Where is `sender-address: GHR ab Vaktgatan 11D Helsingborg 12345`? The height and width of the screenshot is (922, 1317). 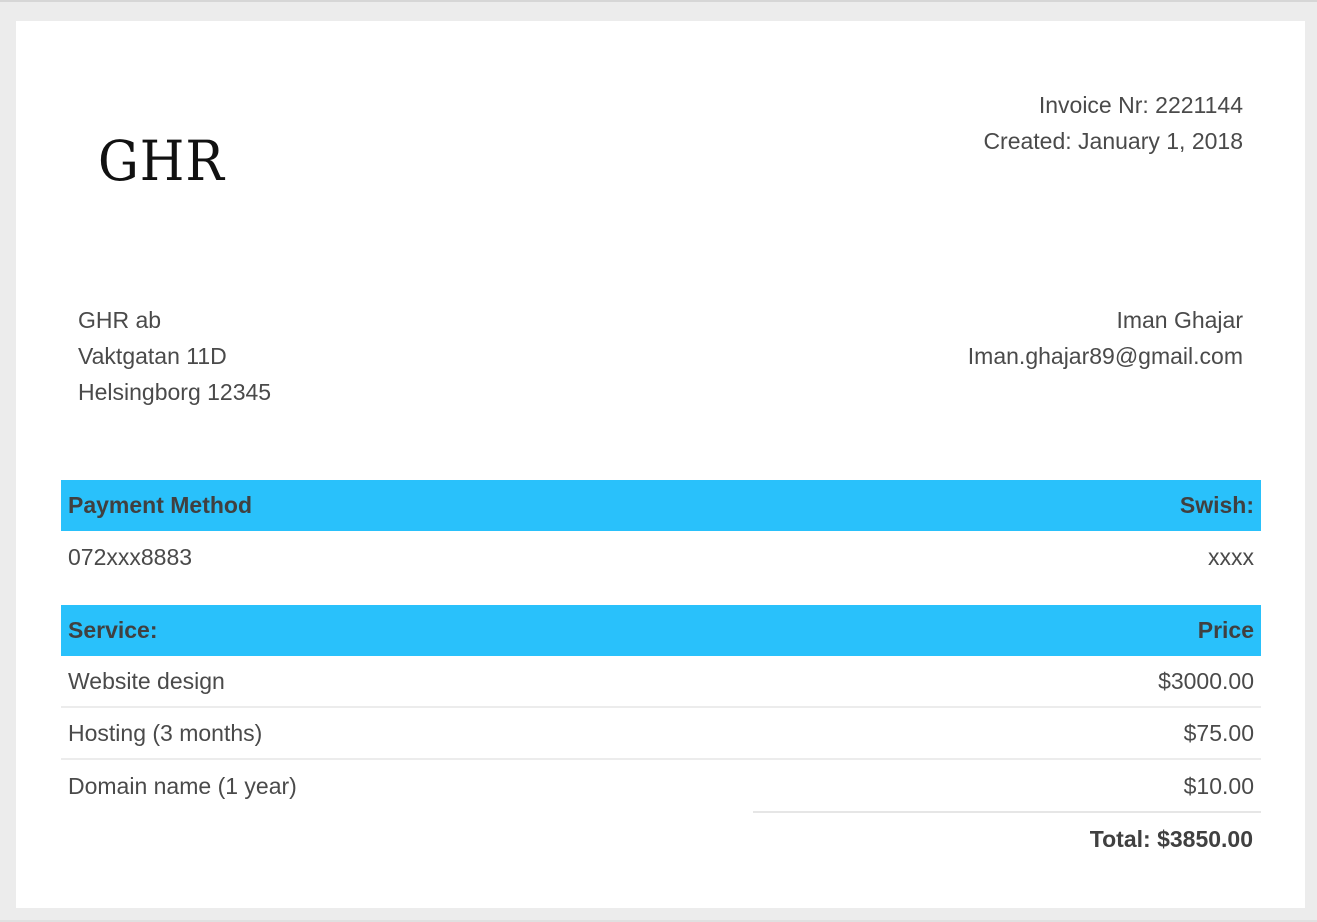
sender-address: GHR ab Vaktgatan 11D Helsingborg 12345 is located at coordinates (174, 356).